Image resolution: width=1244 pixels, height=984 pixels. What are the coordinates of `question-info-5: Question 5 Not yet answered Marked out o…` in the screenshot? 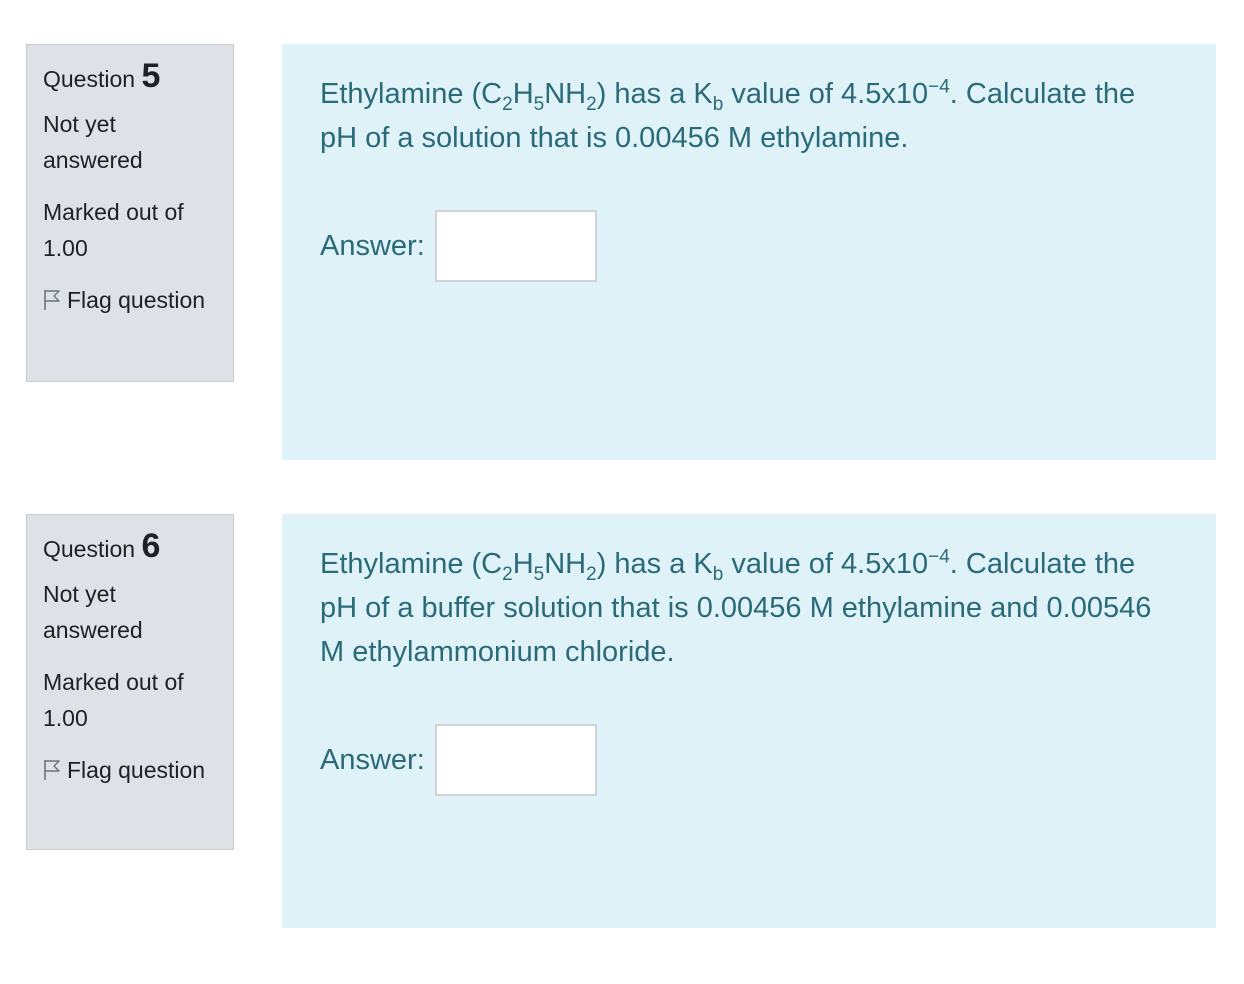 It's located at (130, 213).